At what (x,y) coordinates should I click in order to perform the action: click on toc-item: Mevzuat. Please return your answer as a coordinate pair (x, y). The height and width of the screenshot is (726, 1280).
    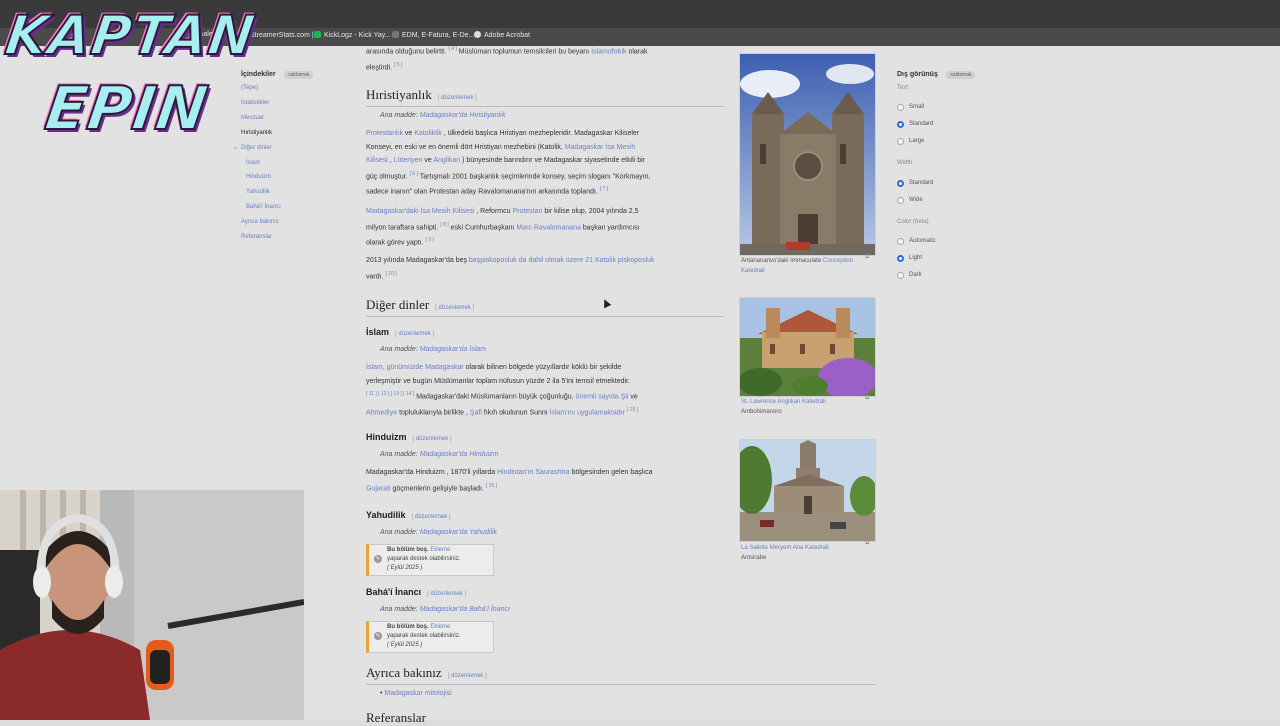
    Looking at the image, I should click on (252, 118).